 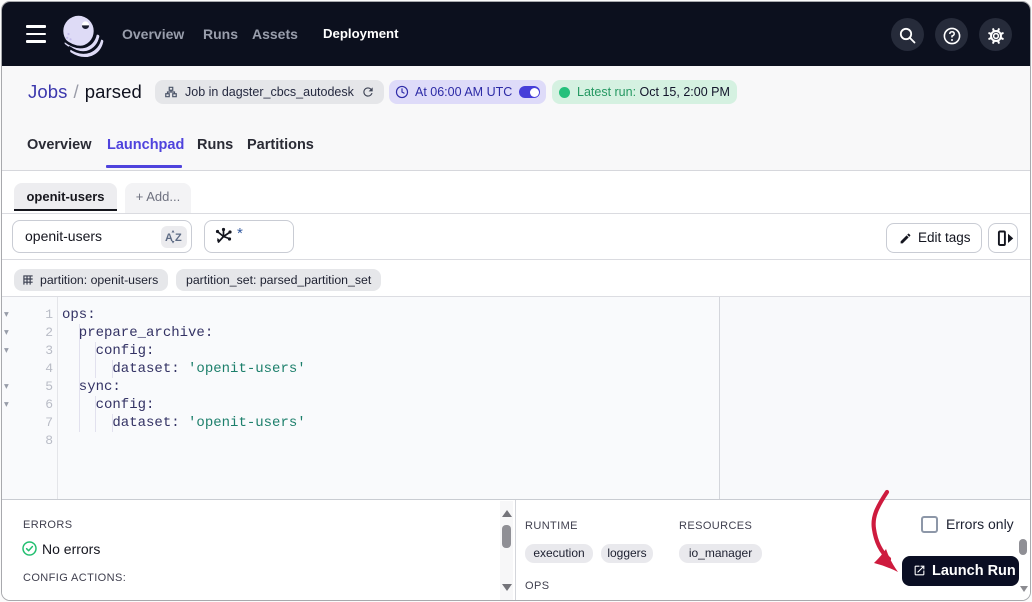 I want to click on svg-text: Z, so click(x=178, y=238).